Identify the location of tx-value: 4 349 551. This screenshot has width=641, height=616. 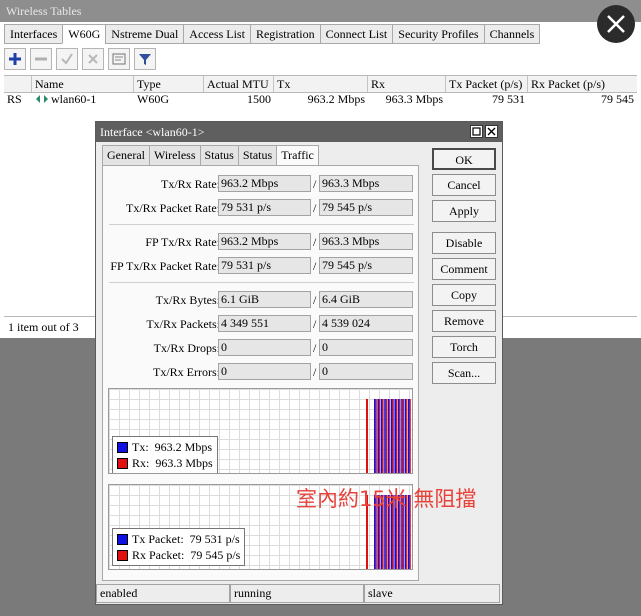
(264, 323).